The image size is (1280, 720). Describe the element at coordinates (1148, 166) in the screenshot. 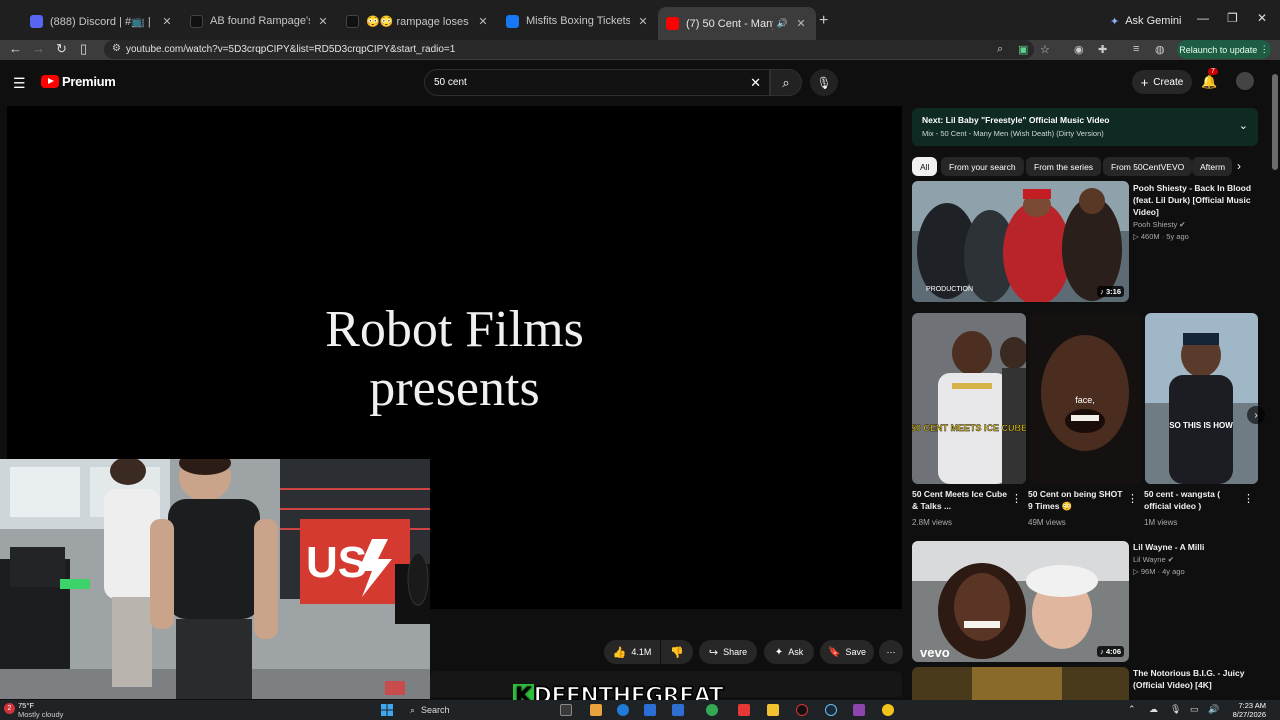

I see `chip-from-50centvevo: From 50CentVEVO` at that location.